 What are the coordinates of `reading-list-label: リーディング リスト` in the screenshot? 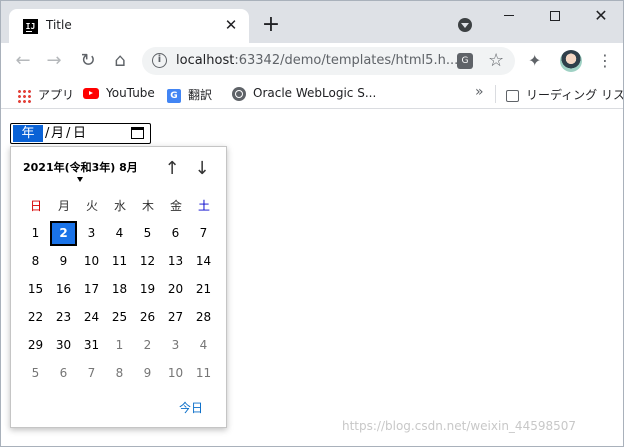 It's located at (575, 95).